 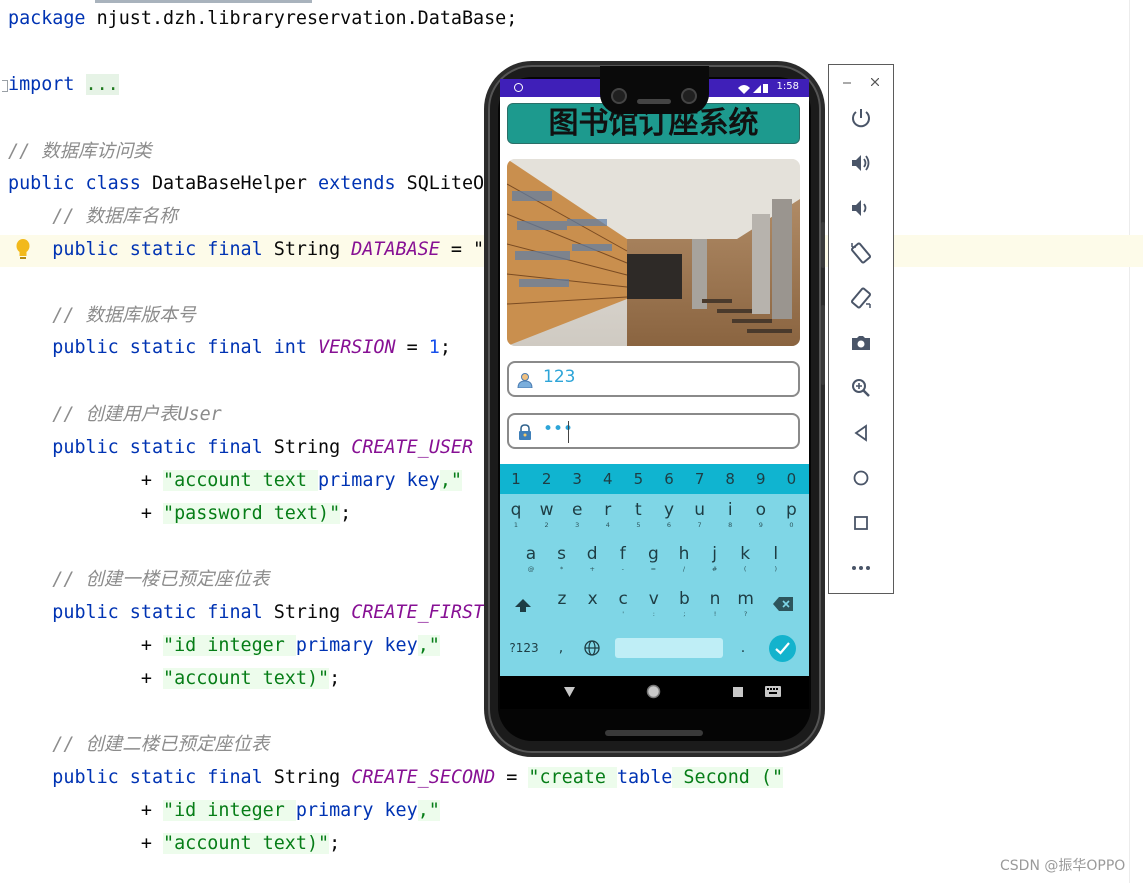 I want to click on key-letter: z, so click(x=562, y=599).